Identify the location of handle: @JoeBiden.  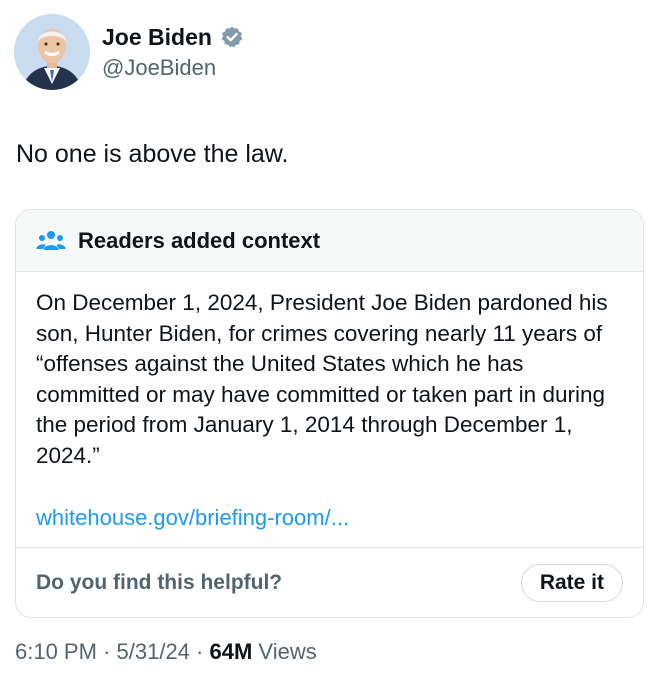
(173, 68).